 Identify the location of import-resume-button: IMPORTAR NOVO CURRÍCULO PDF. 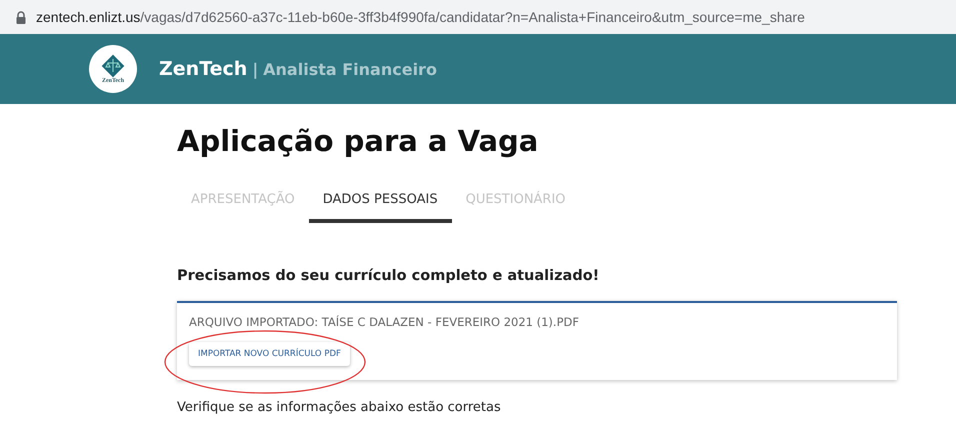
(269, 354).